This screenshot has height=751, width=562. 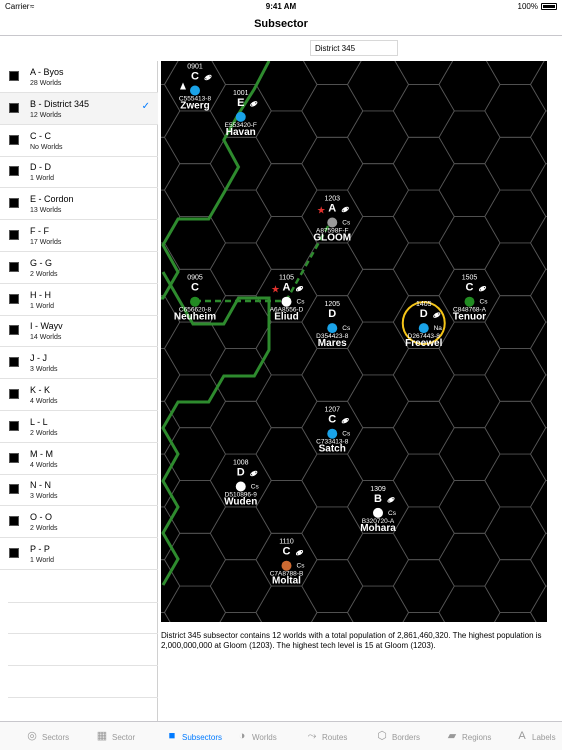 What do you see at coordinates (40, 167) in the screenshot?
I see `subsector-name: D - D` at bounding box center [40, 167].